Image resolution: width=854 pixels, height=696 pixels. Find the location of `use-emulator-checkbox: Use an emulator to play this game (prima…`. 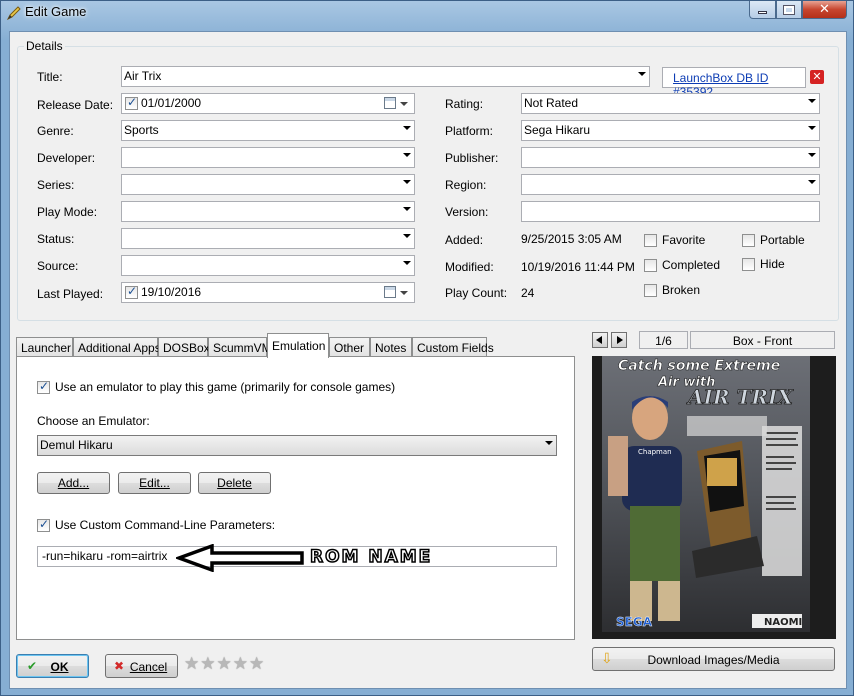

use-emulator-checkbox: Use an emulator to play this game (prima… is located at coordinates (216, 386).